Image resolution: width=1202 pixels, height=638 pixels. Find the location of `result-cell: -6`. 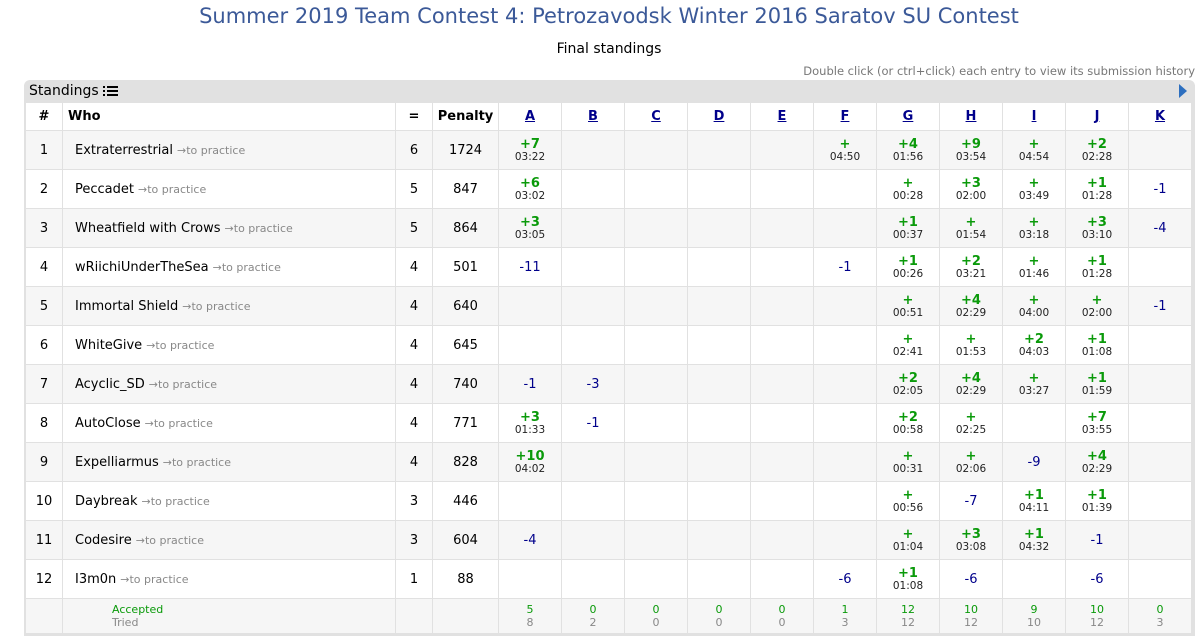

result-cell: -6 is located at coordinates (971, 579).